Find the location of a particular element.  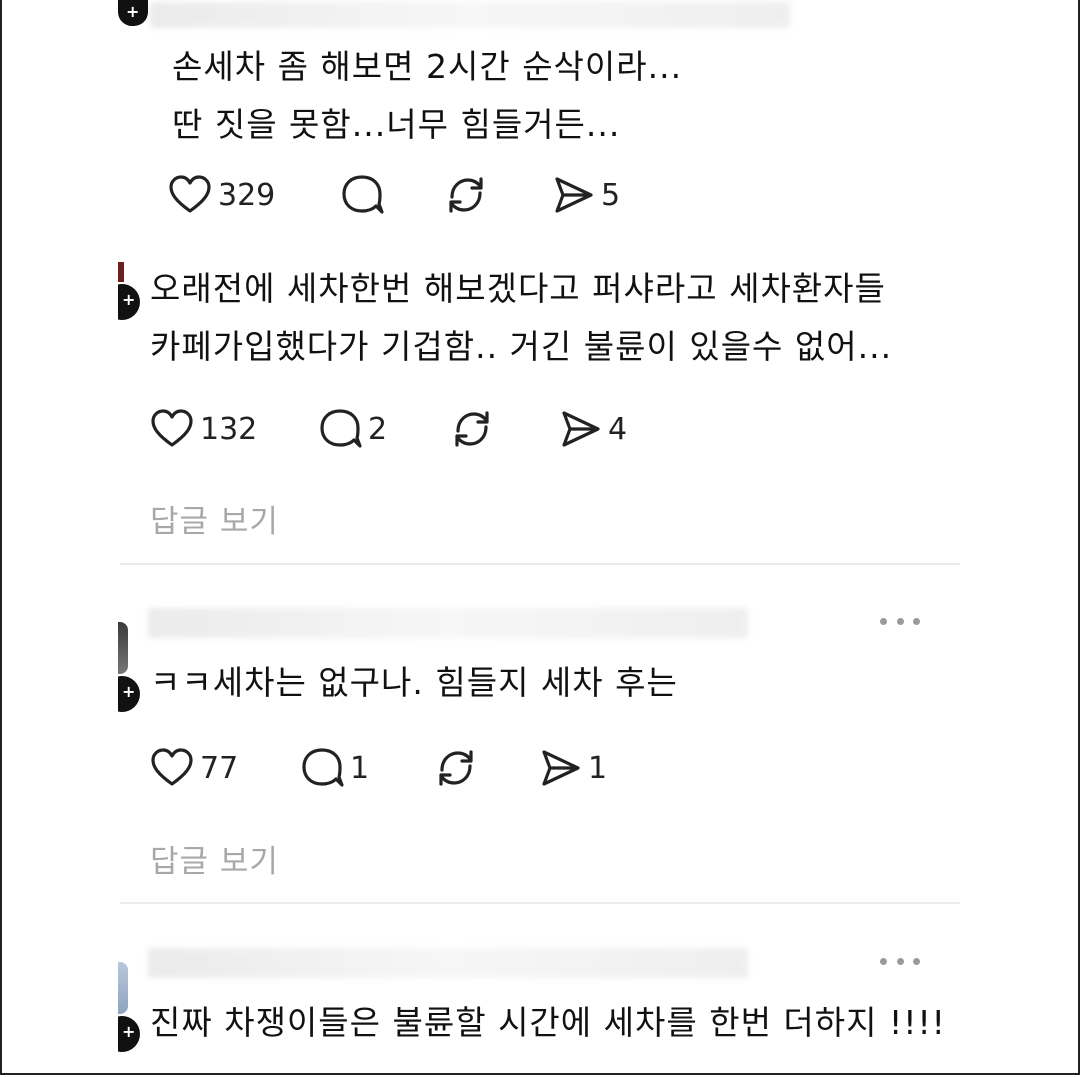

comment-1-actions: 329 5 is located at coordinates (416, 195).